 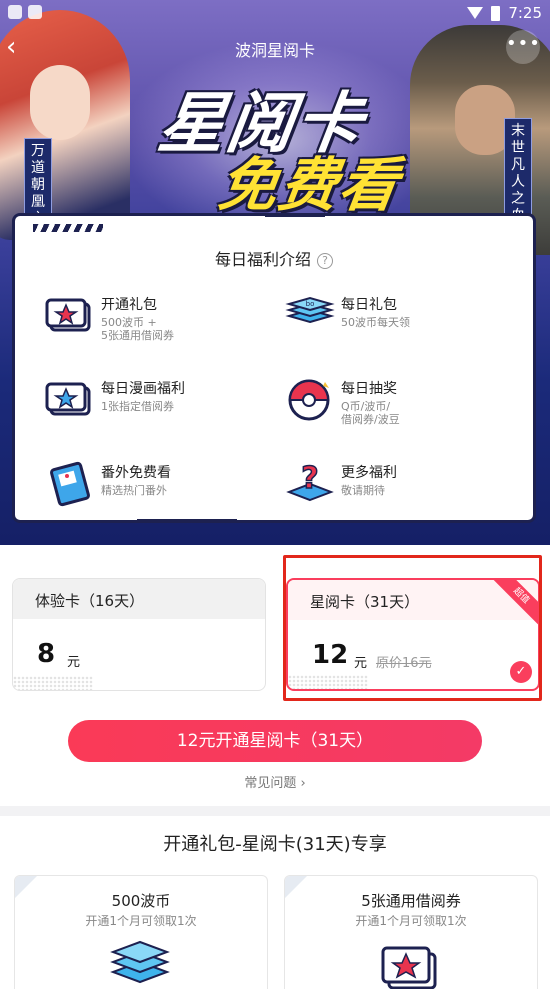 What do you see at coordinates (310, 304) in the screenshot?
I see `svg-text: bo` at bounding box center [310, 304].